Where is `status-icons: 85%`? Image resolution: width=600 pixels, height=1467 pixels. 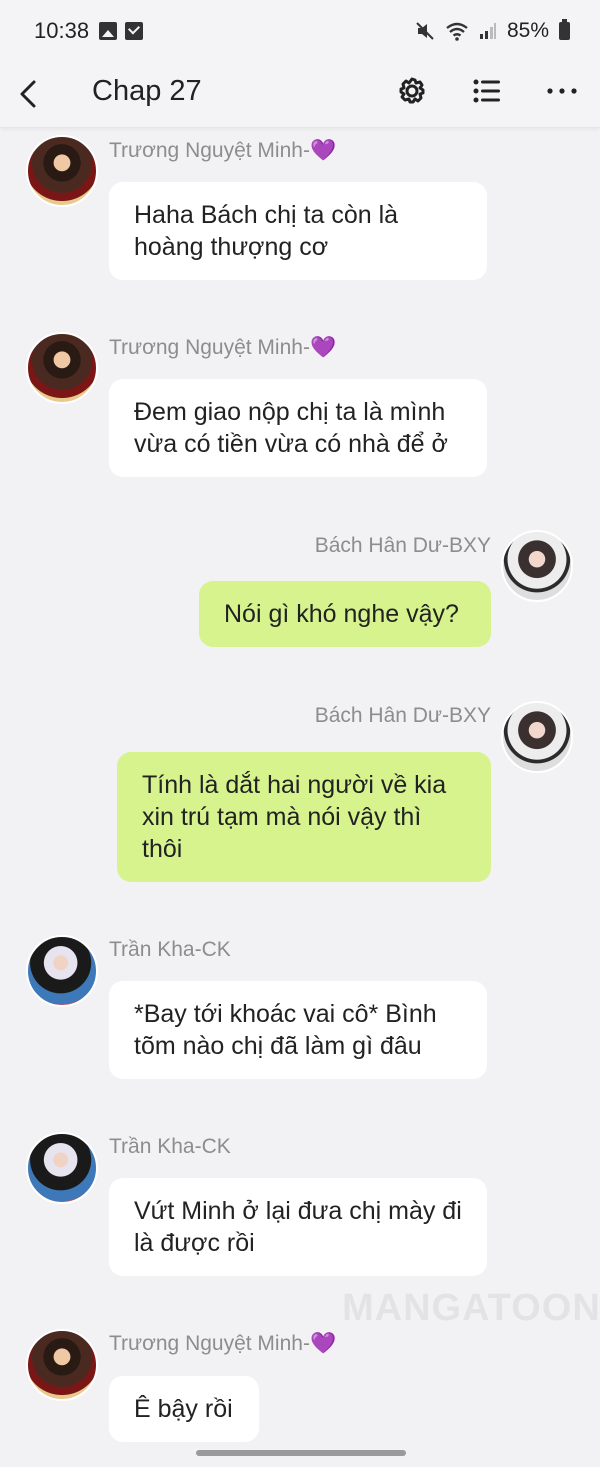 status-icons: 85% is located at coordinates (492, 31).